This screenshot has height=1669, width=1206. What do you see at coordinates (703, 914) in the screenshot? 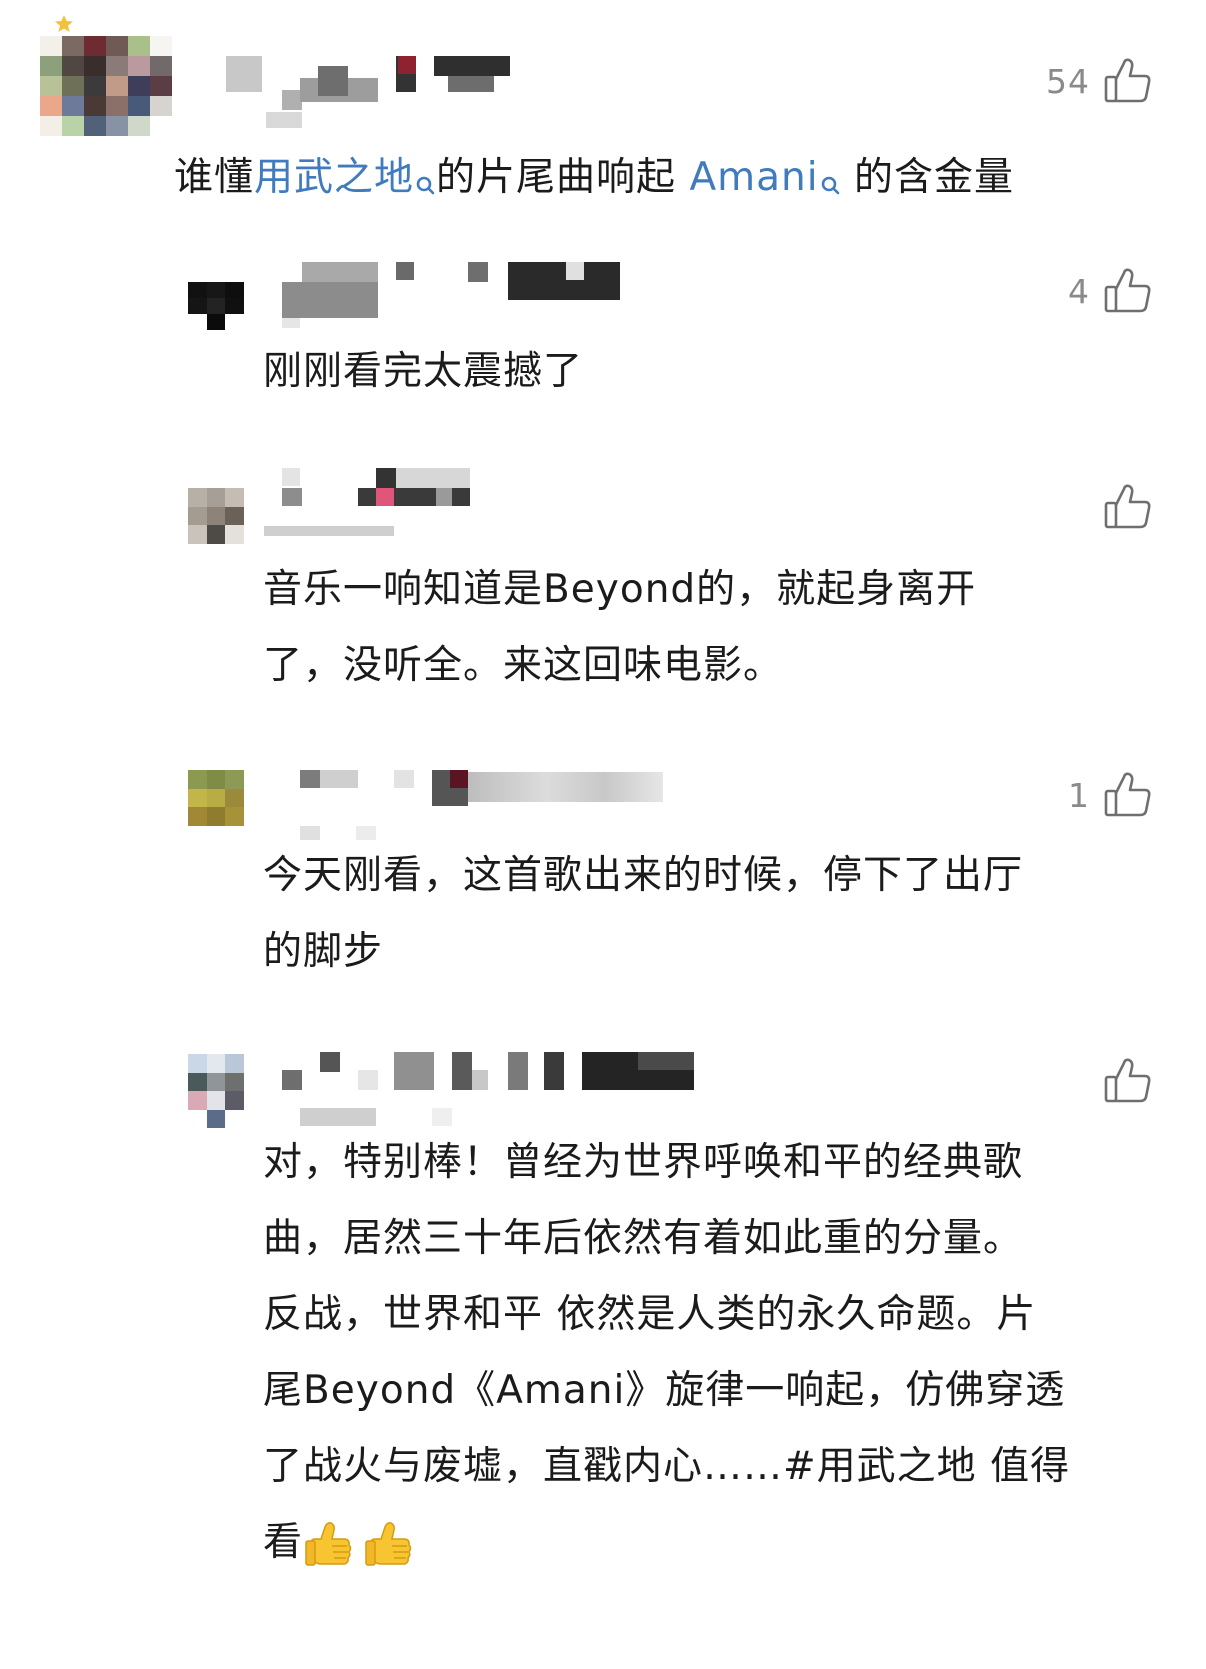
I see `reply-text: 今天刚看，这首歌出来的时候，停下了出厅 的脚步` at bounding box center [703, 914].